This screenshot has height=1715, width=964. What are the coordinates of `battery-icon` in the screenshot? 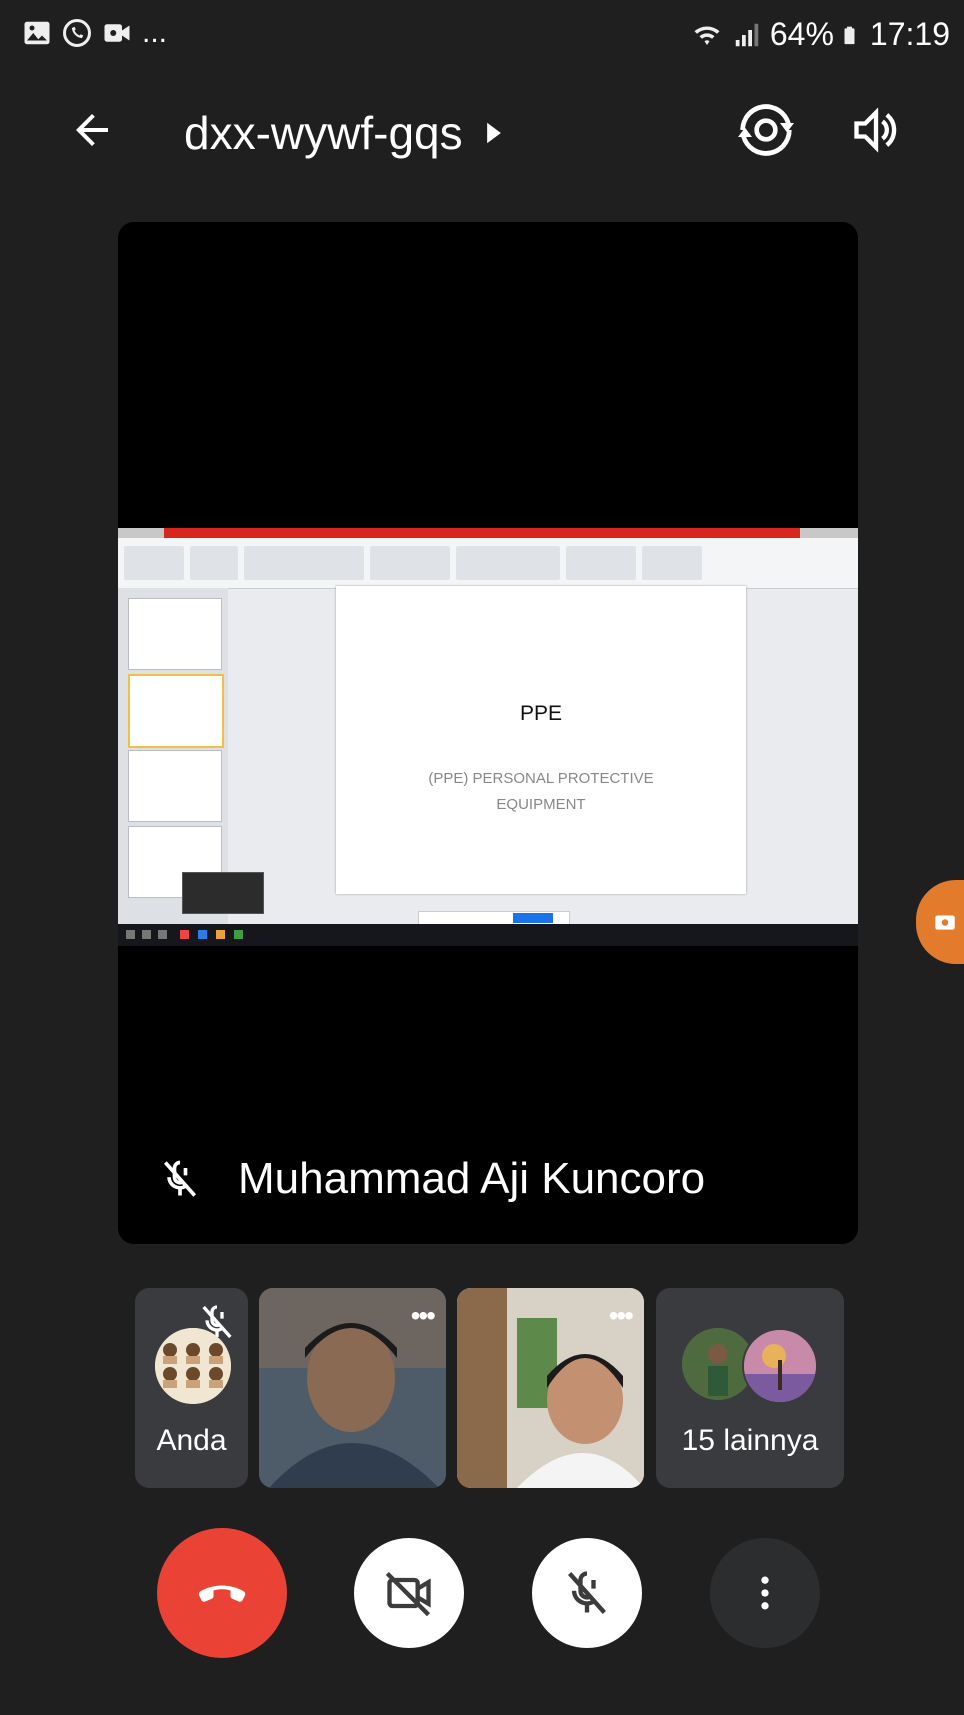 It's located at (849, 35).